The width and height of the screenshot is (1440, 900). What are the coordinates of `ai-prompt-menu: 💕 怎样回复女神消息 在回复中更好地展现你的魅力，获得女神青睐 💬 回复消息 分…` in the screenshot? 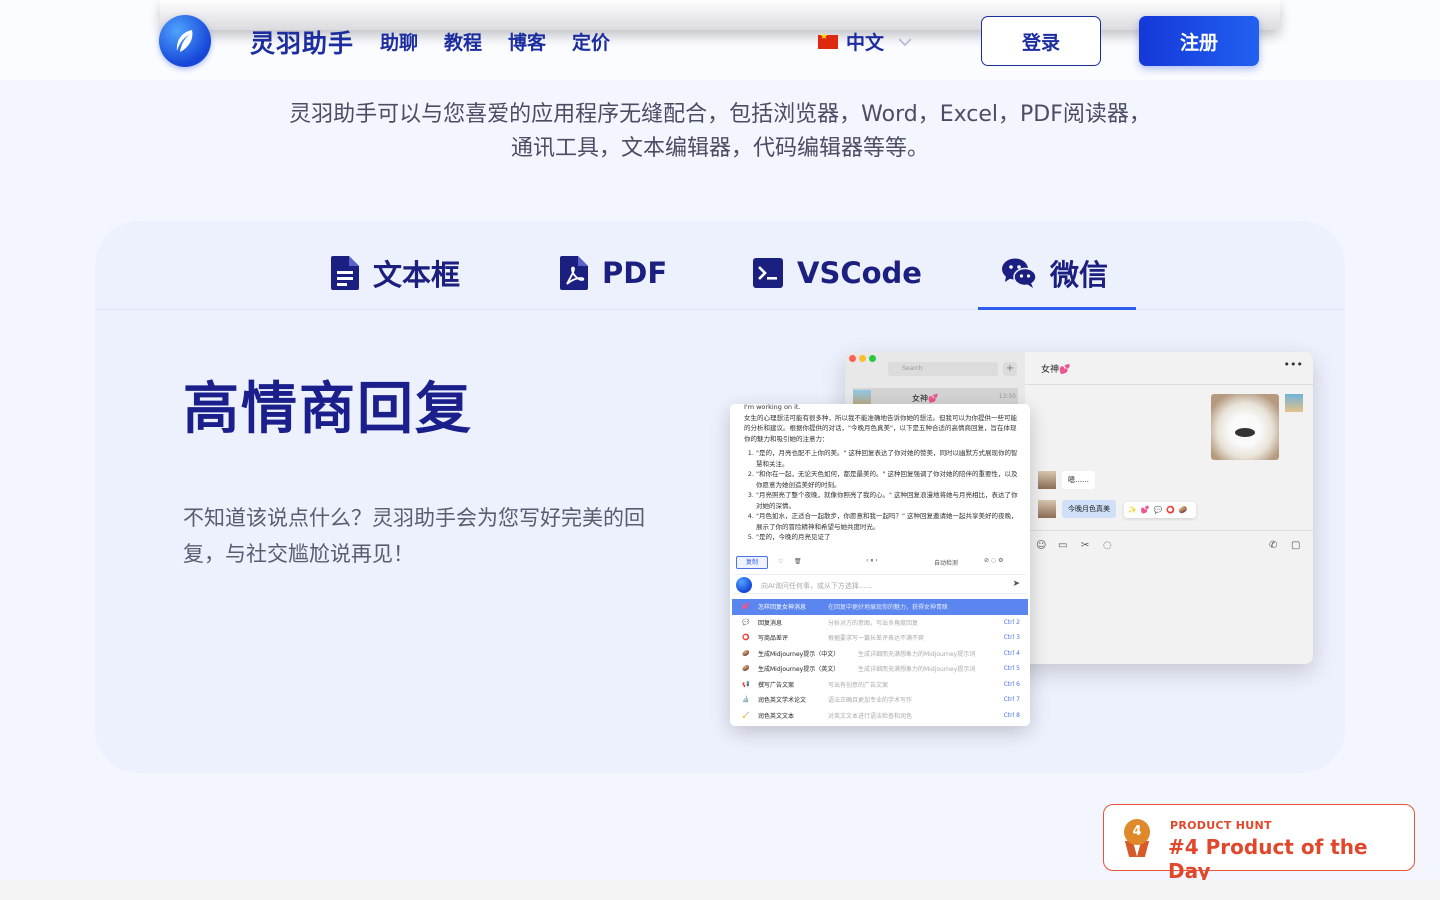 It's located at (880, 661).